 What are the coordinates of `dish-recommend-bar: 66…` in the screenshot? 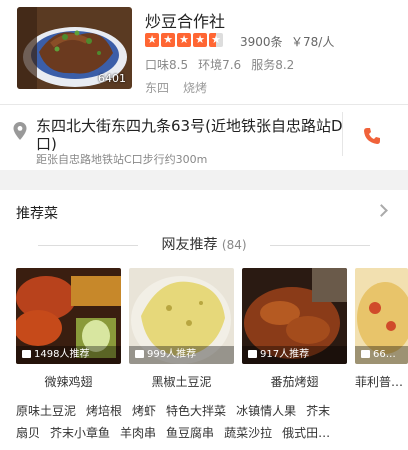 It's located at (381, 355).